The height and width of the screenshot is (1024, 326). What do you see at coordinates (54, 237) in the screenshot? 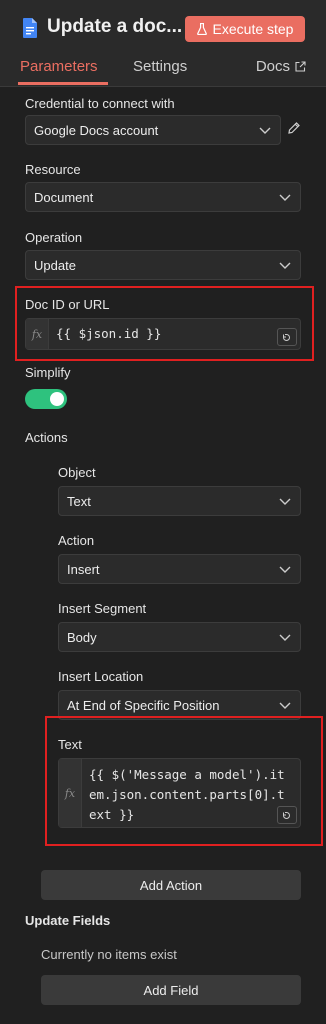
I see `operation-label: Operation` at bounding box center [54, 237].